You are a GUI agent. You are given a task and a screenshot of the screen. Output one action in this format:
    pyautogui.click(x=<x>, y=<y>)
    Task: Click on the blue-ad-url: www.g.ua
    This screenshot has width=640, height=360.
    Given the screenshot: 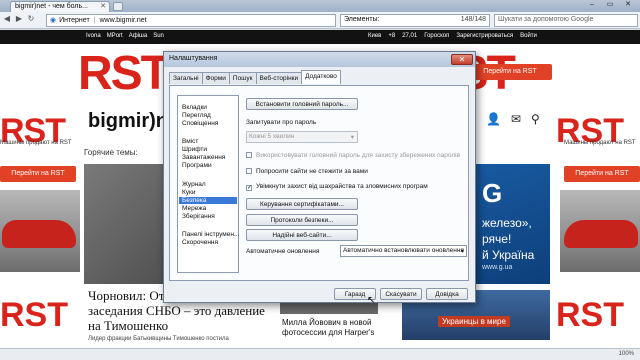 What is the action you would take?
    pyautogui.click(x=497, y=267)
    